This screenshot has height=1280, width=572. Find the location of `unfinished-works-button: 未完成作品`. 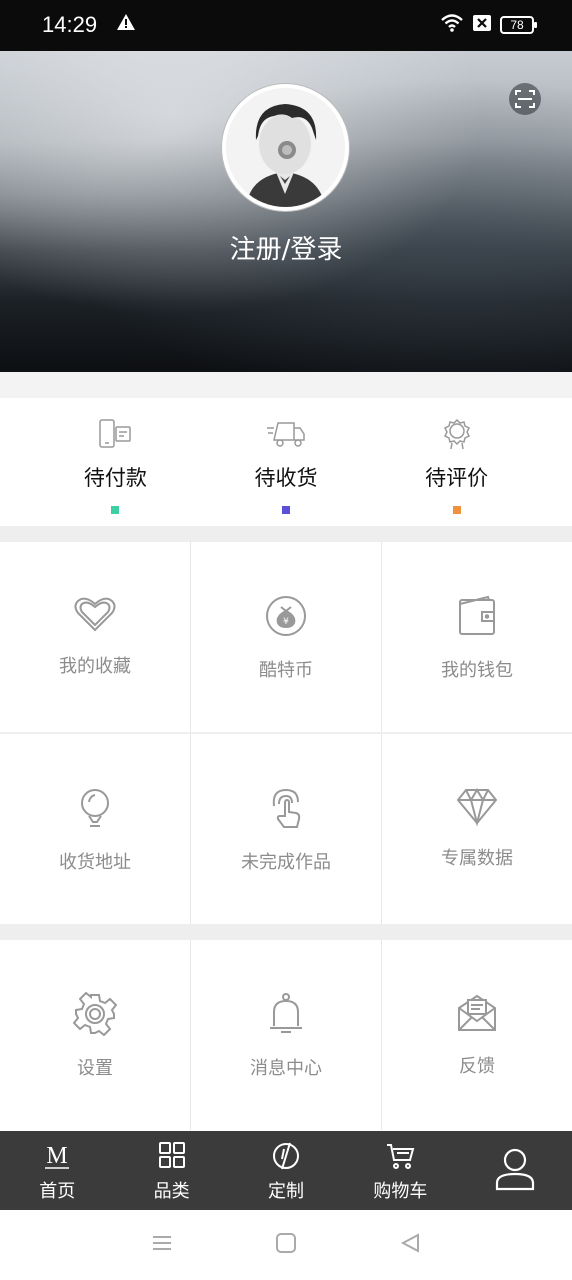

unfinished-works-button: 未完成作品 is located at coordinates (286, 829).